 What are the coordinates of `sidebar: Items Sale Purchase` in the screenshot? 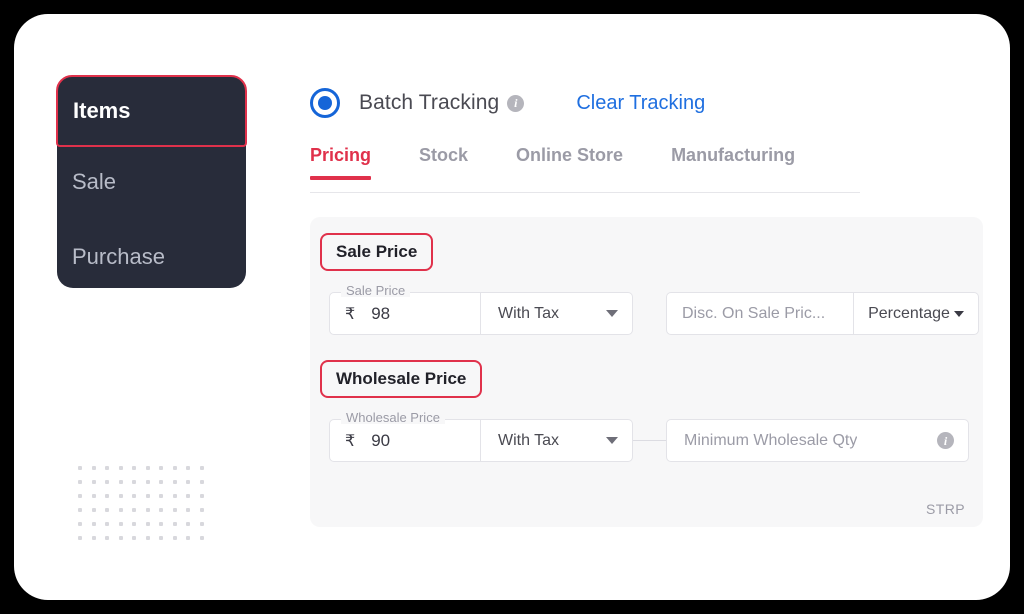 It's located at (151, 181).